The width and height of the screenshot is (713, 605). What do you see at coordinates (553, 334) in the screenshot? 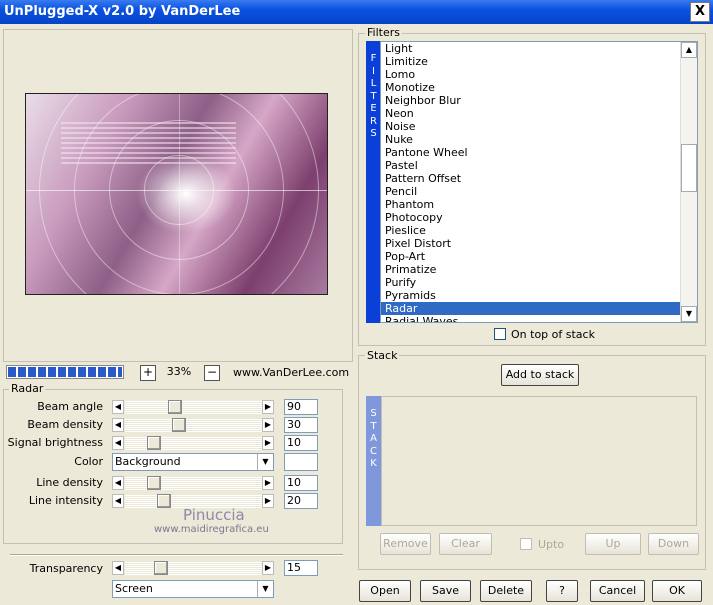
I see `on-top-label: On top of stack` at bounding box center [553, 334].